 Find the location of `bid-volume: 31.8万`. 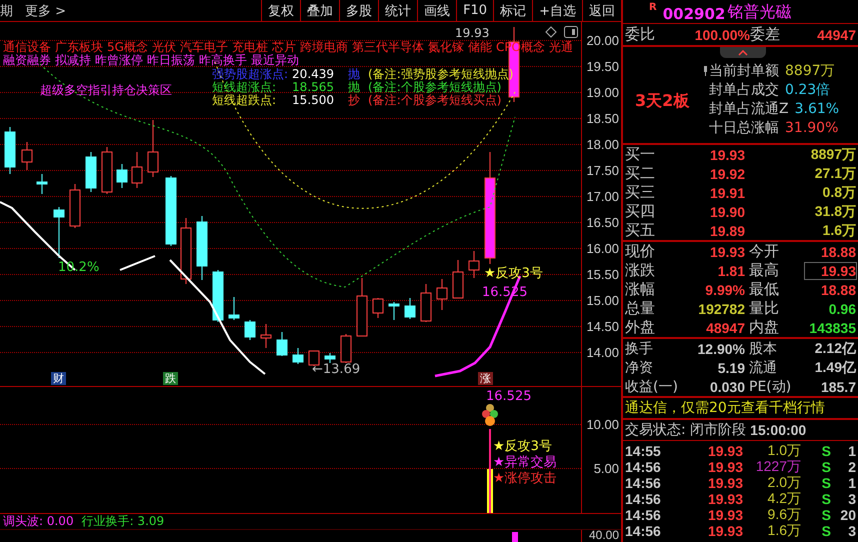

bid-volume: 31.8万 is located at coordinates (835, 211).